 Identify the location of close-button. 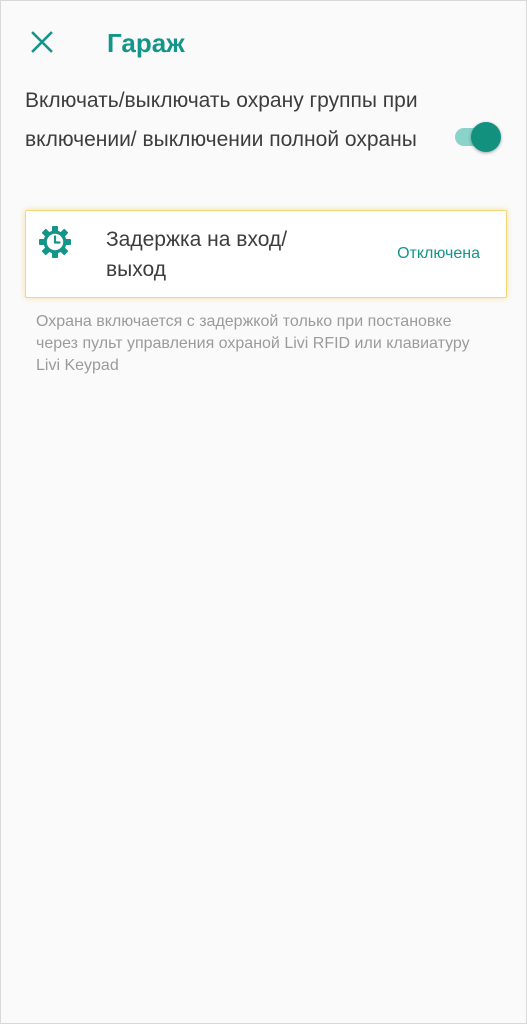
(42, 42).